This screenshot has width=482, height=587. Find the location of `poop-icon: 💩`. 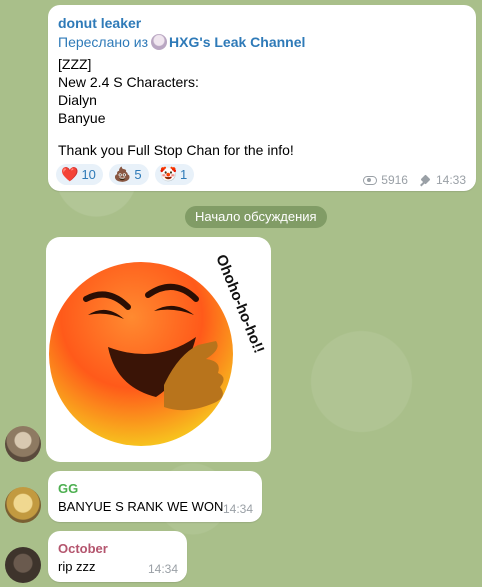

poop-icon: 💩 is located at coordinates (122, 174).